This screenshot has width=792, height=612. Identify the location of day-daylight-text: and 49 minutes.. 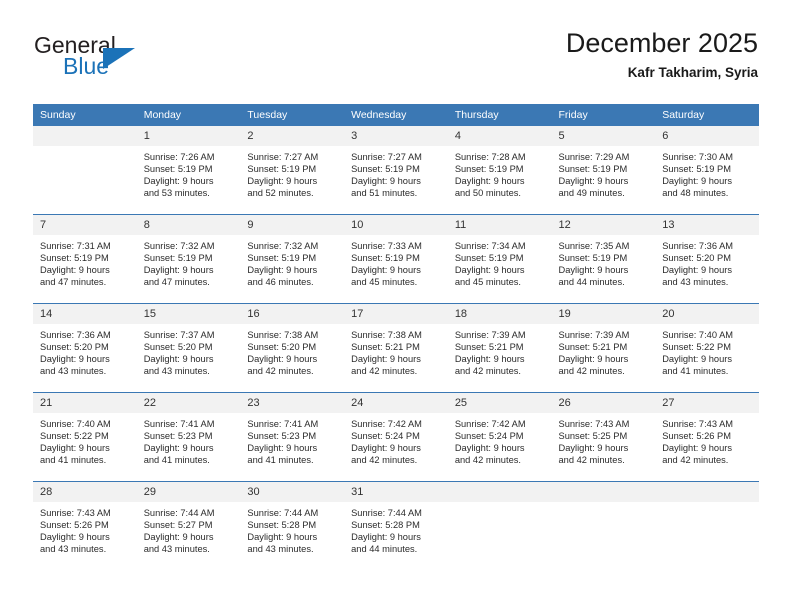
(591, 193).